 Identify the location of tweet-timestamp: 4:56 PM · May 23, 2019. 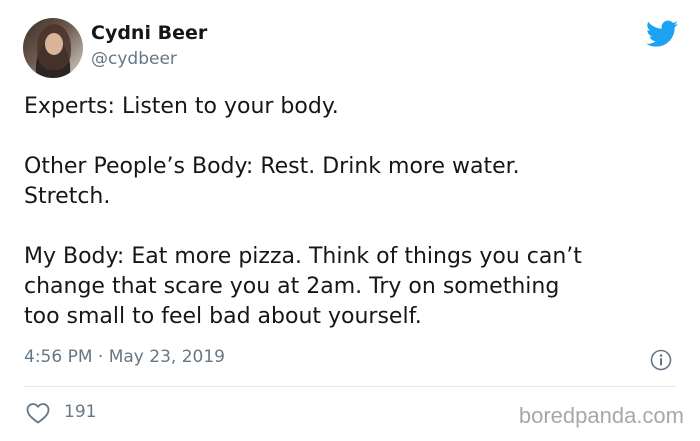
(124, 357).